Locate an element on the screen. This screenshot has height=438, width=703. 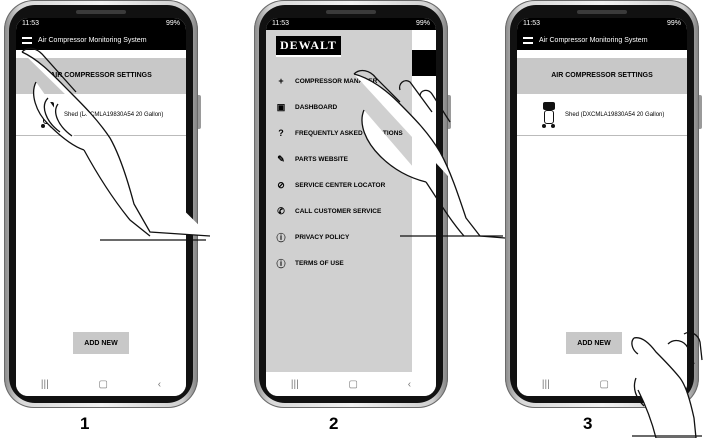
menu-item-parts-website: ✎ PARTS WEBSITE is located at coordinates (339, 159).